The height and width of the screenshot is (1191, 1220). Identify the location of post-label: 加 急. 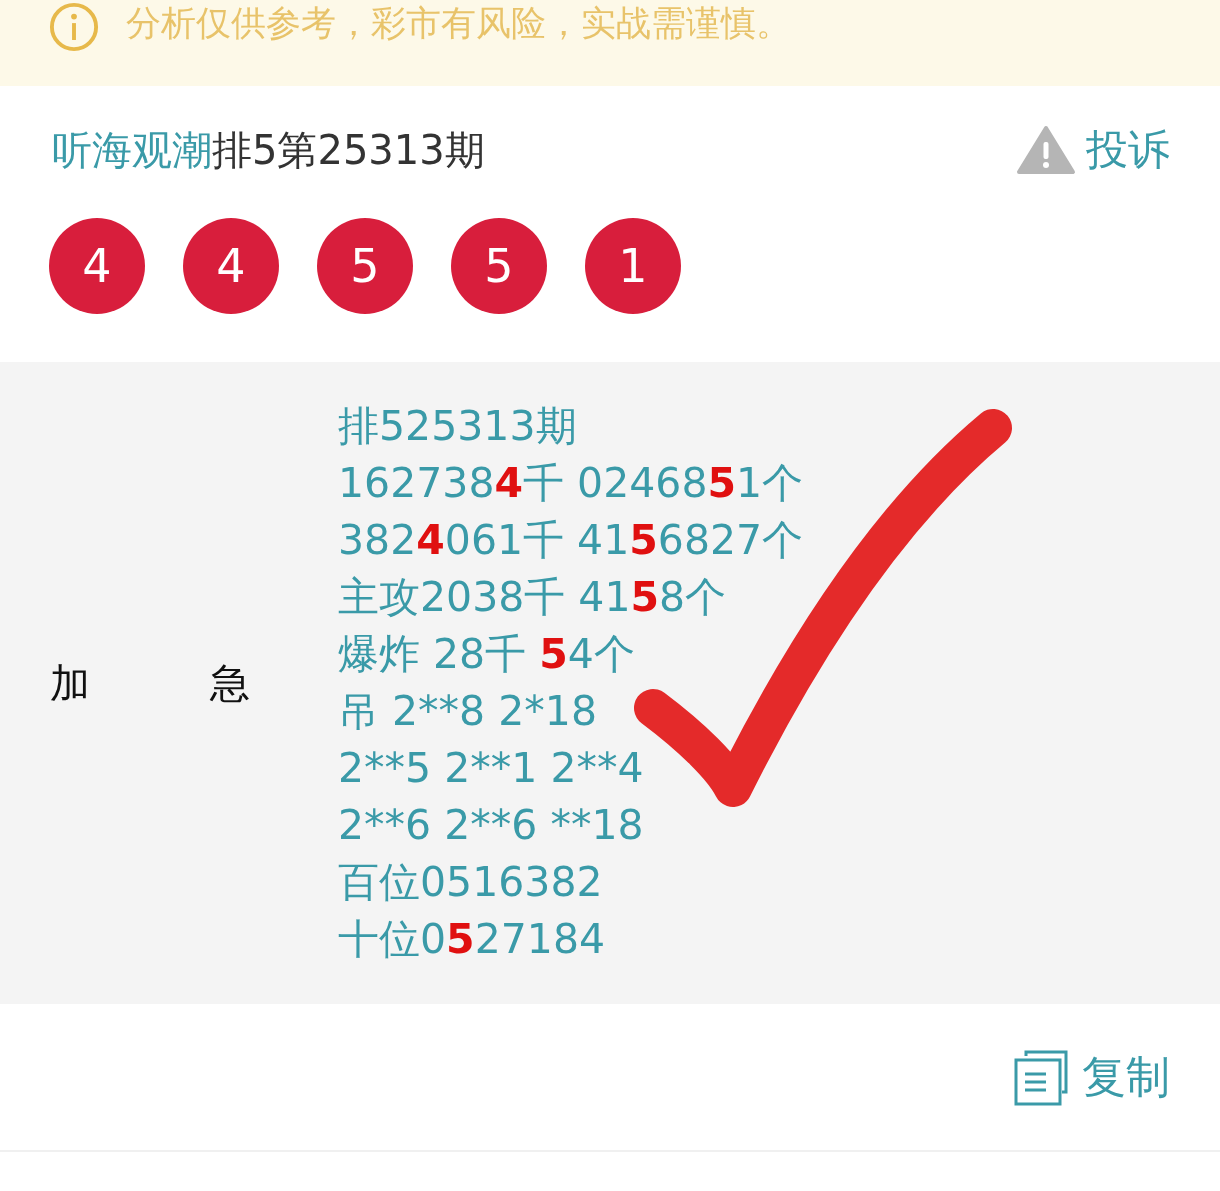
(150, 683).